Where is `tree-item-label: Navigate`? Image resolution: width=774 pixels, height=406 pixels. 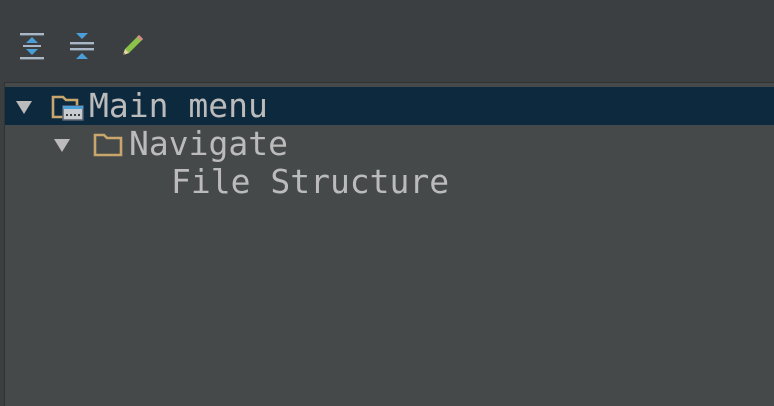
tree-item-label: Navigate is located at coordinates (208, 143).